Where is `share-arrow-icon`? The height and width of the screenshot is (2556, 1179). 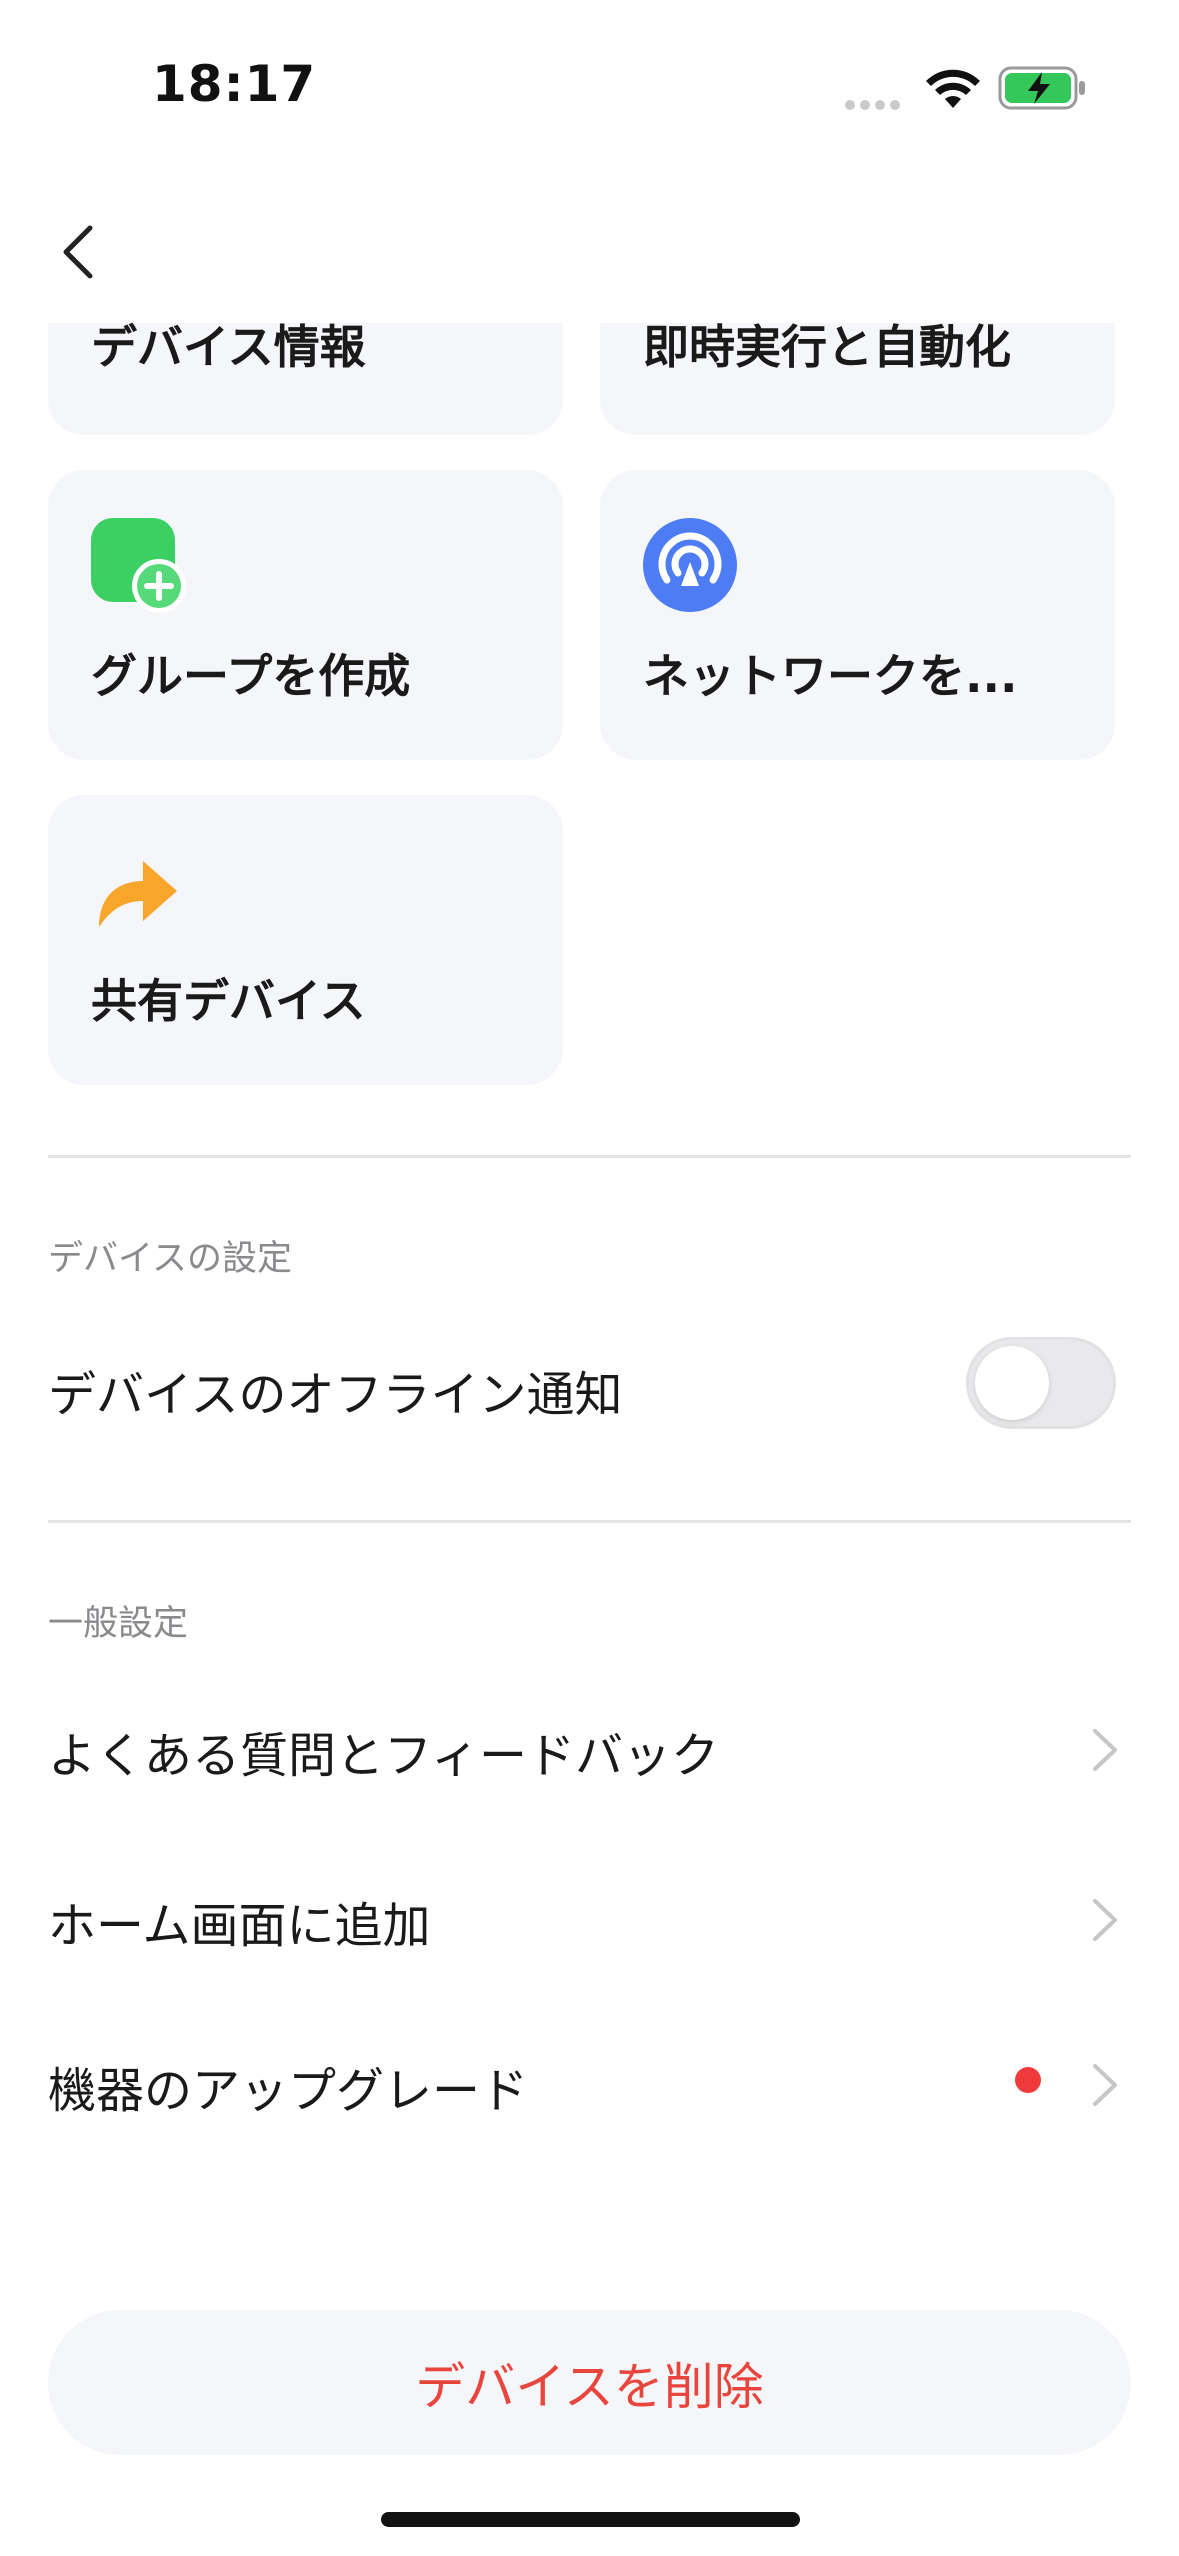
share-arrow-icon is located at coordinates (138, 894).